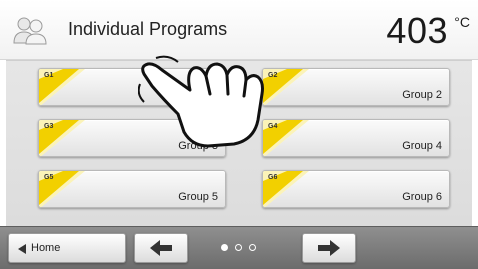 This screenshot has width=478, height=269. What do you see at coordinates (49, 177) in the screenshot?
I see `program-code: G5` at bounding box center [49, 177].